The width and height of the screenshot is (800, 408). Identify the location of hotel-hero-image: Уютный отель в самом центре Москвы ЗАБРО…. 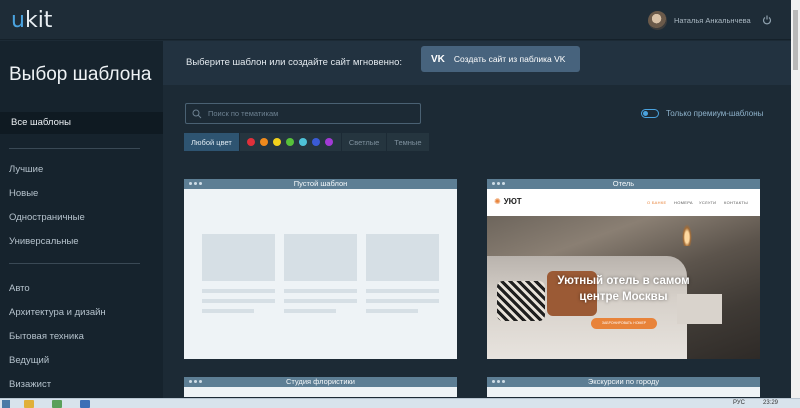
(623, 287).